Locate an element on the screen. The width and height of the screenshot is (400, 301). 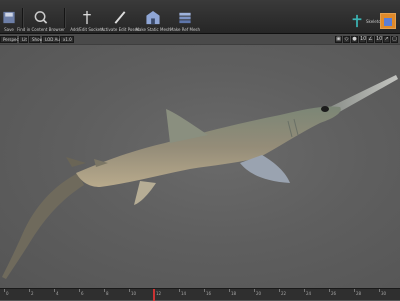
timeline-tick-label: 2 is located at coordinates (32, 293).